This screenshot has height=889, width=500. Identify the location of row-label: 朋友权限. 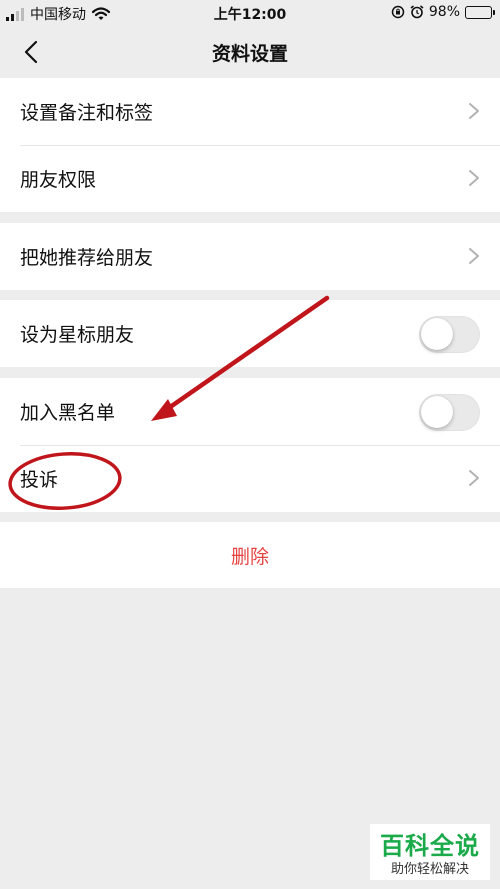
(58, 180).